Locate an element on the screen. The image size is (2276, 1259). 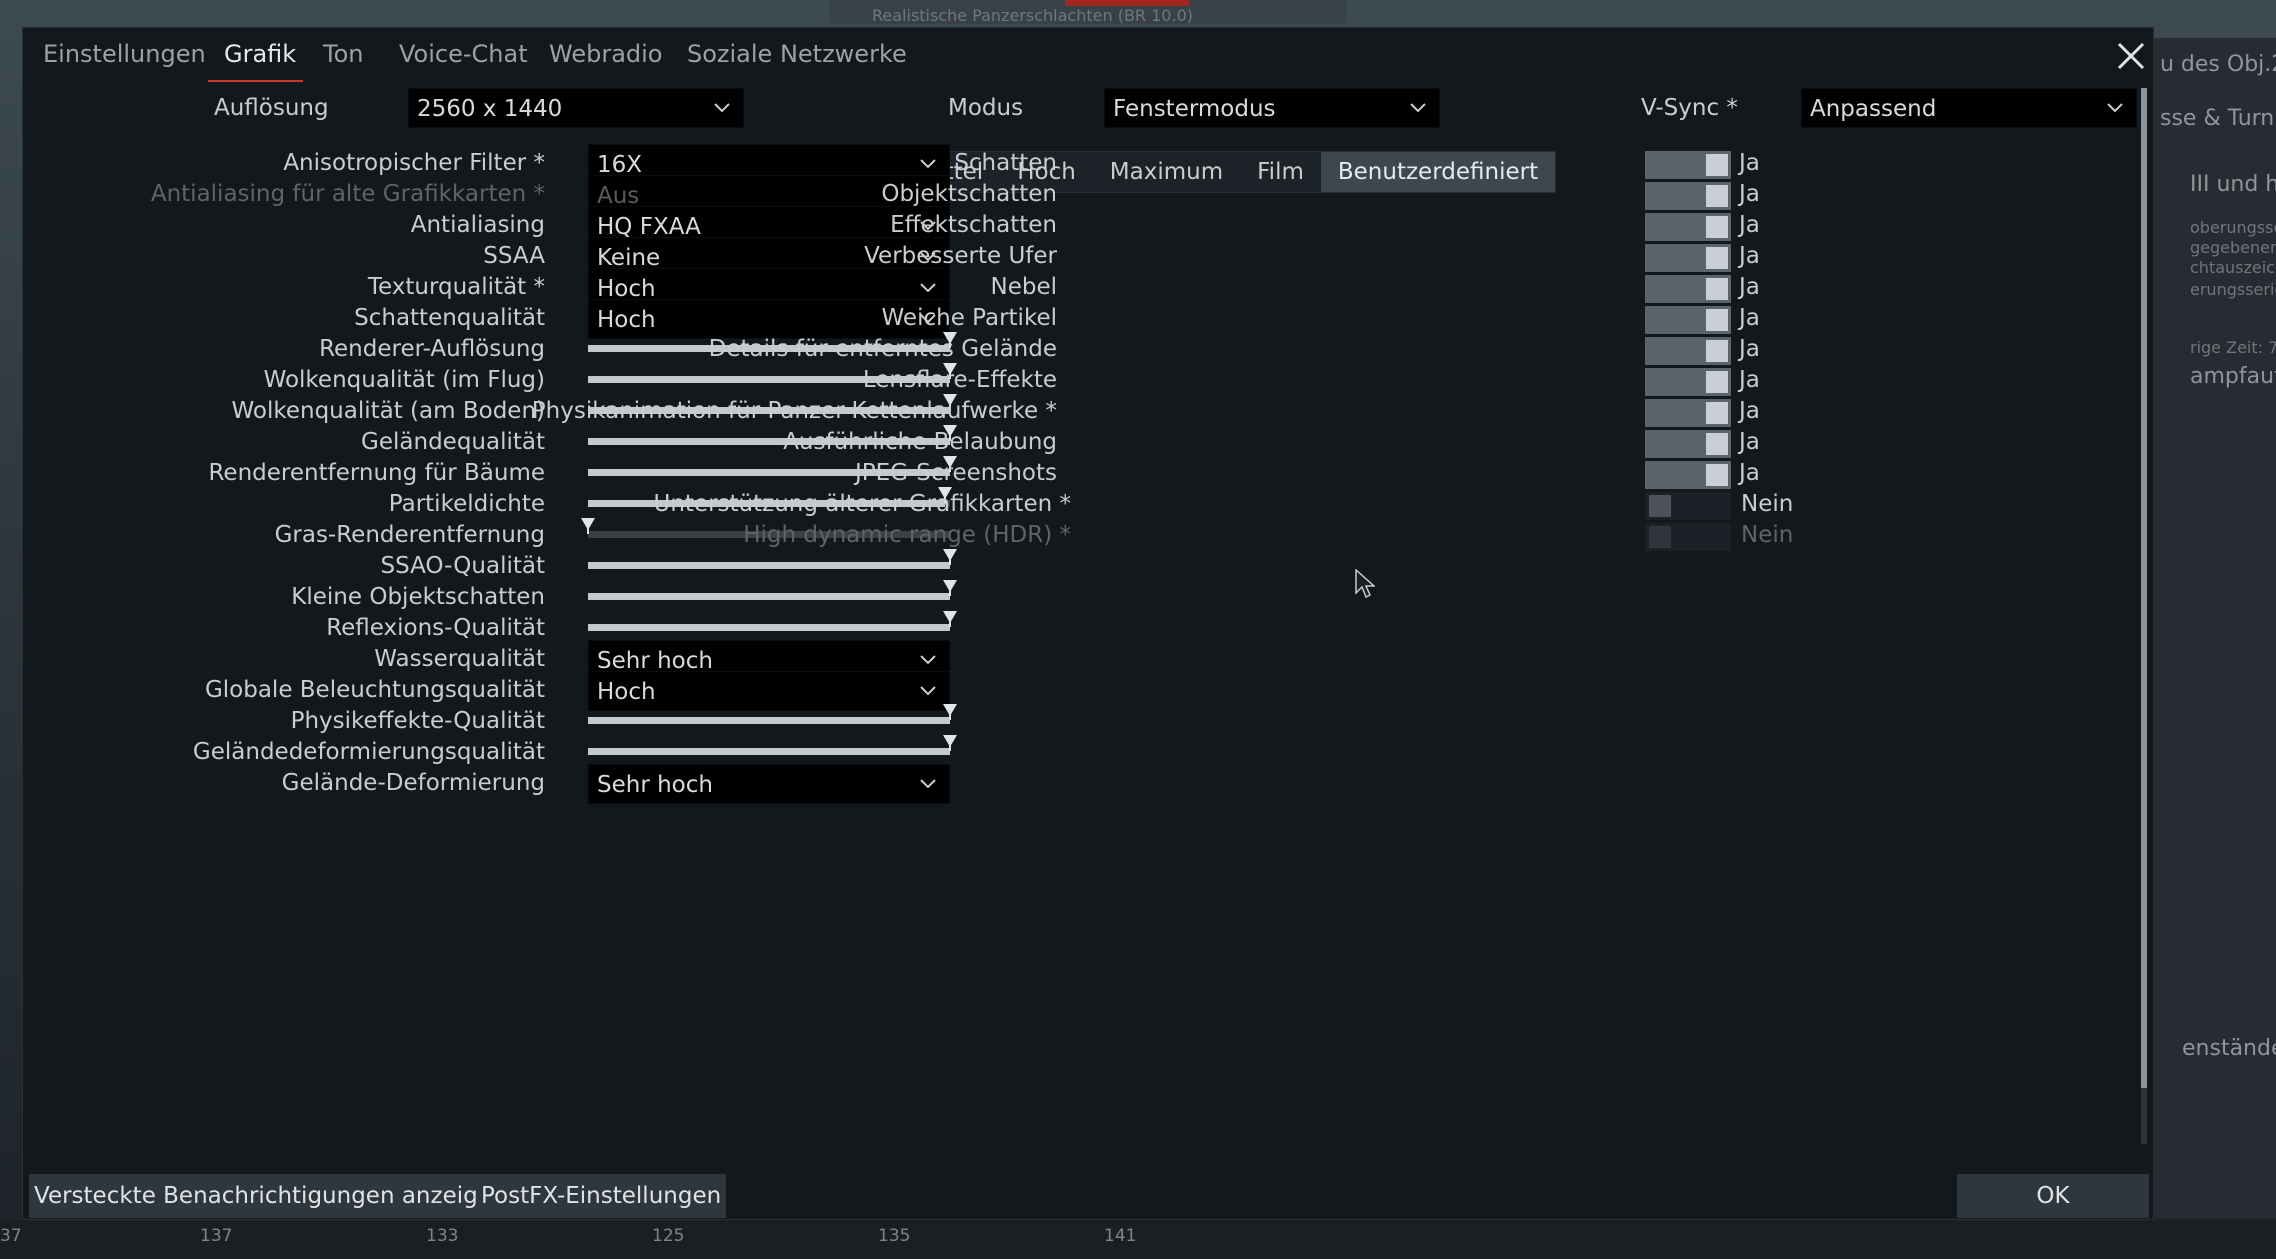
tab-grafik: Grafik is located at coordinates (260, 54).